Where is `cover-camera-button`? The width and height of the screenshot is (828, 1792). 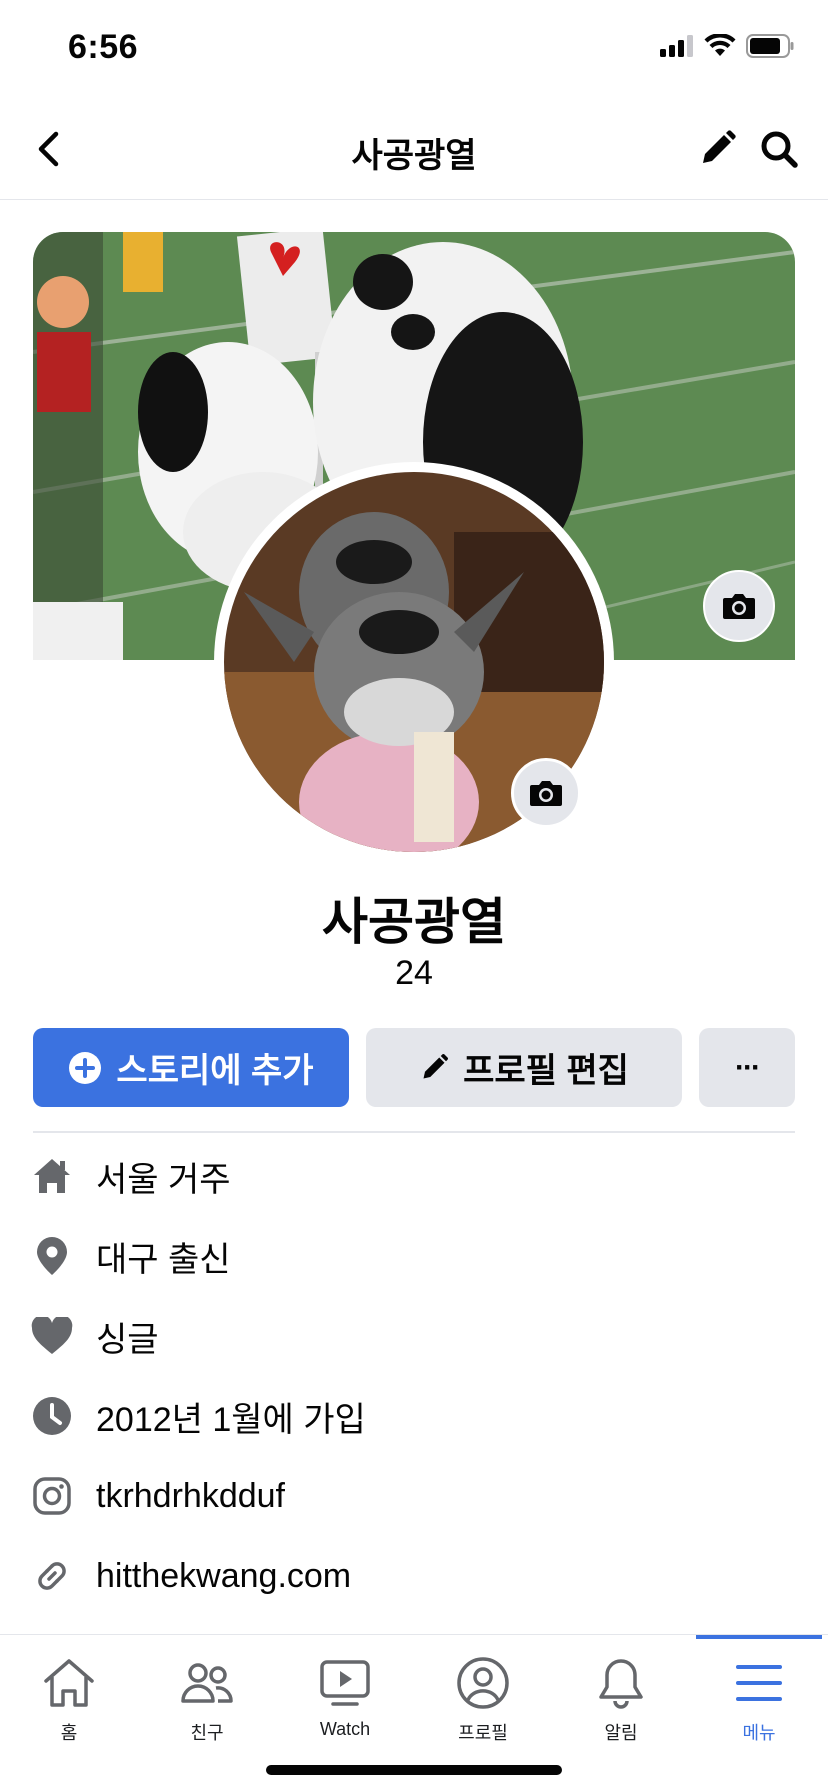
cover-camera-button is located at coordinates (739, 606).